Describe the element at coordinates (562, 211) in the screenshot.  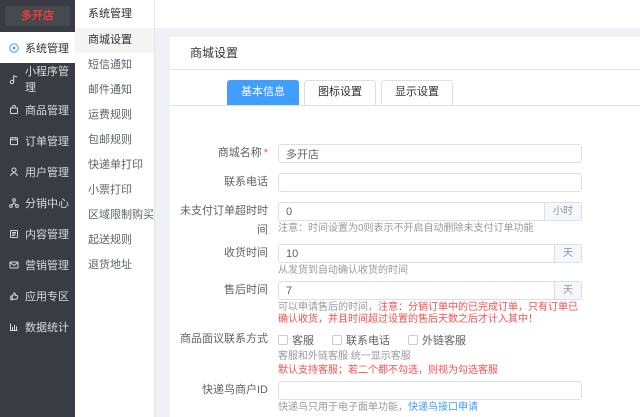
I see `unit-hours-addon: 小时` at that location.